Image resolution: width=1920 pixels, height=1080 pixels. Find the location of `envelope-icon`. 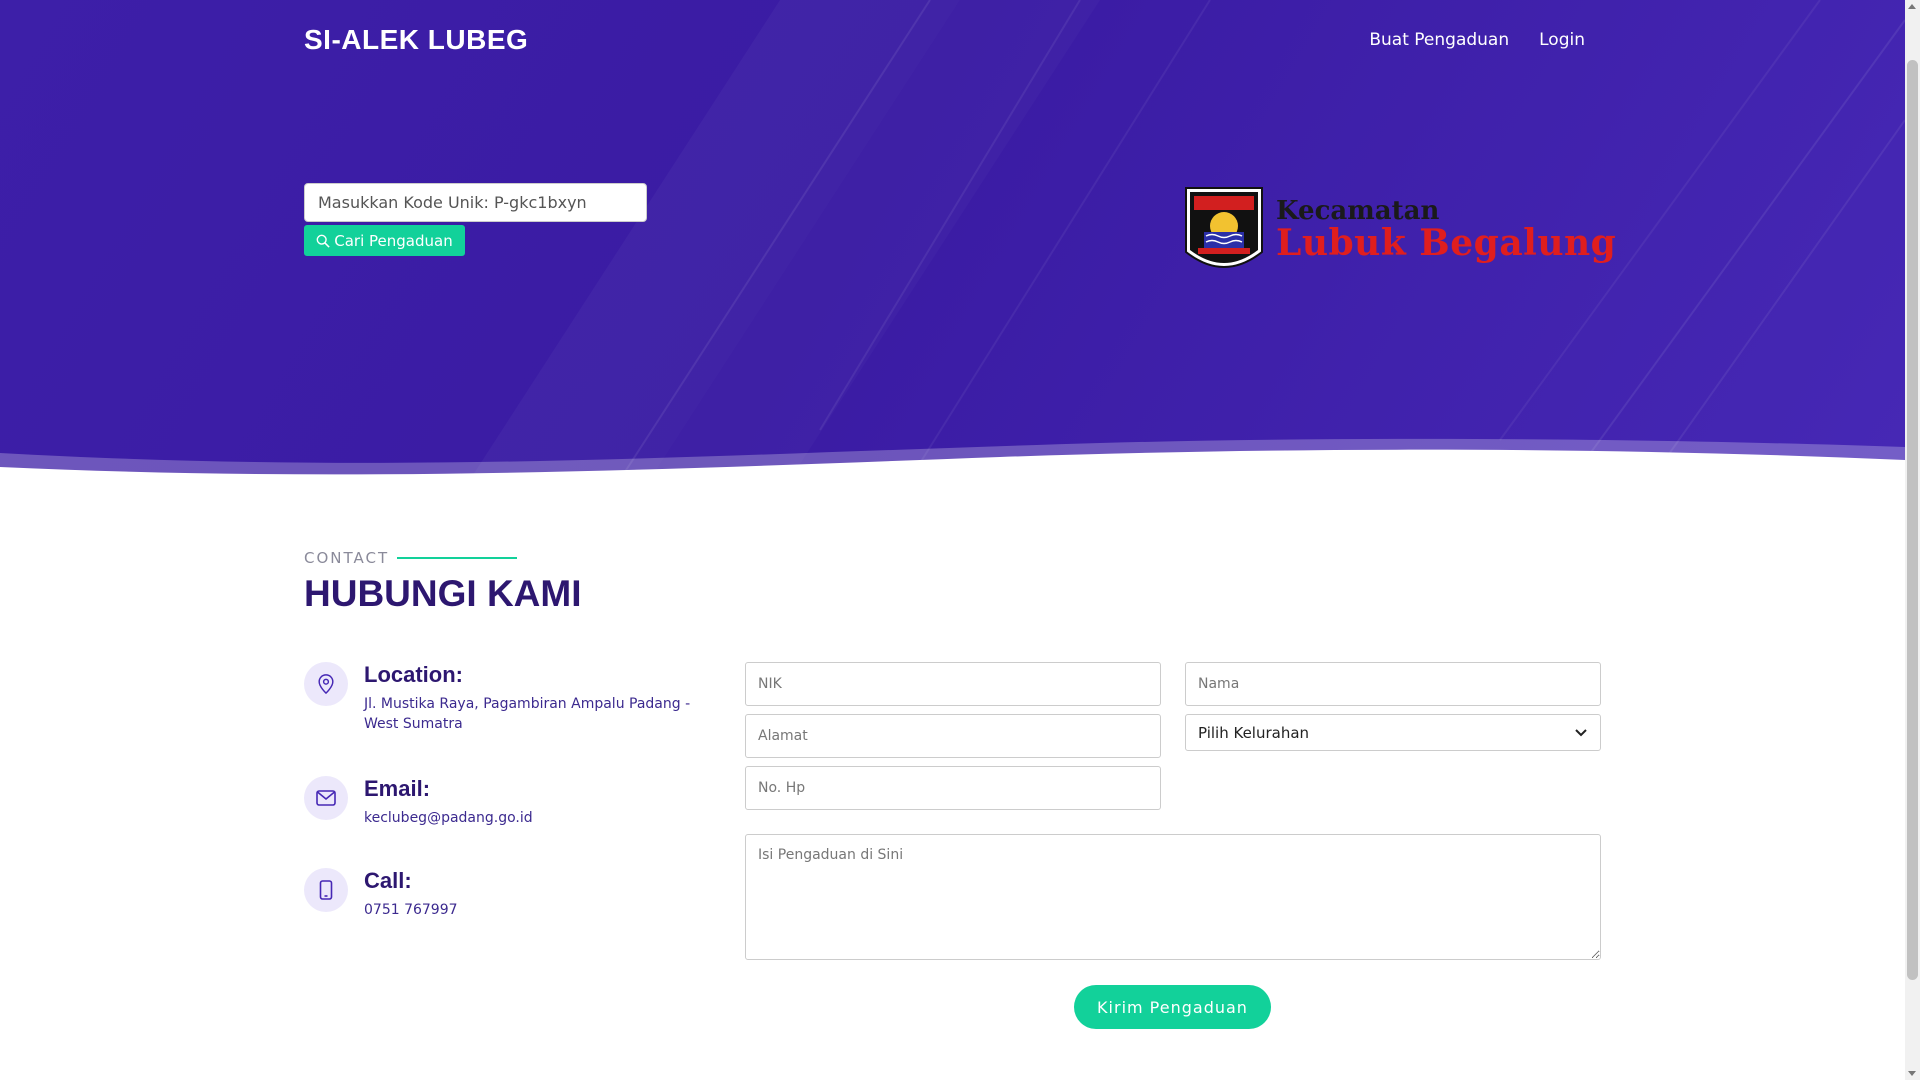

envelope-icon is located at coordinates (326, 798).